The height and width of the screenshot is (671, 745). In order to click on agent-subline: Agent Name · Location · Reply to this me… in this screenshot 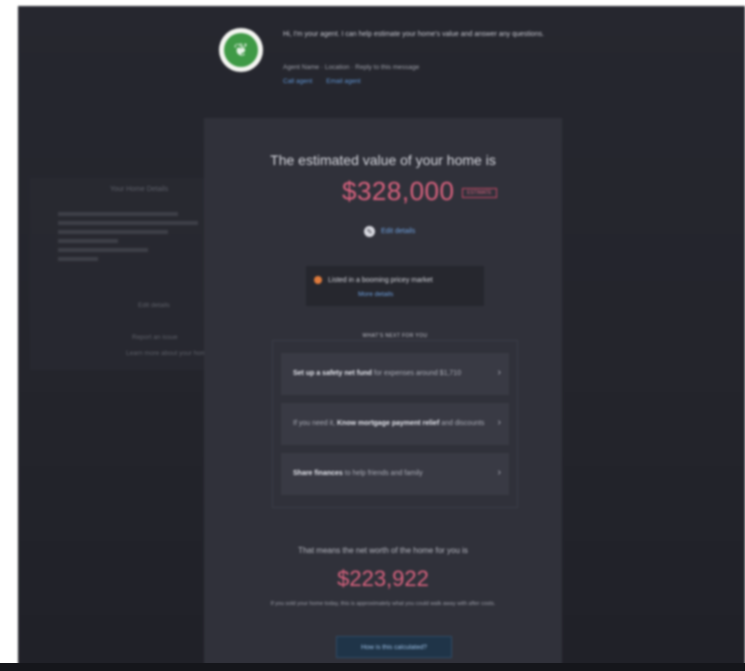, I will do `click(351, 67)`.